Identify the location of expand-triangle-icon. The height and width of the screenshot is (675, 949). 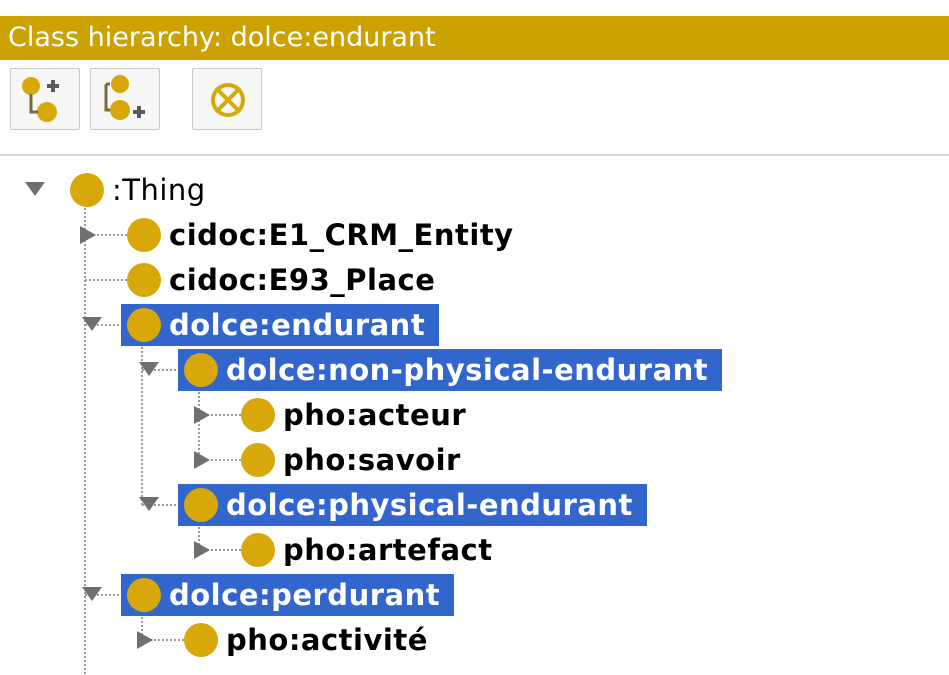
(35, 189).